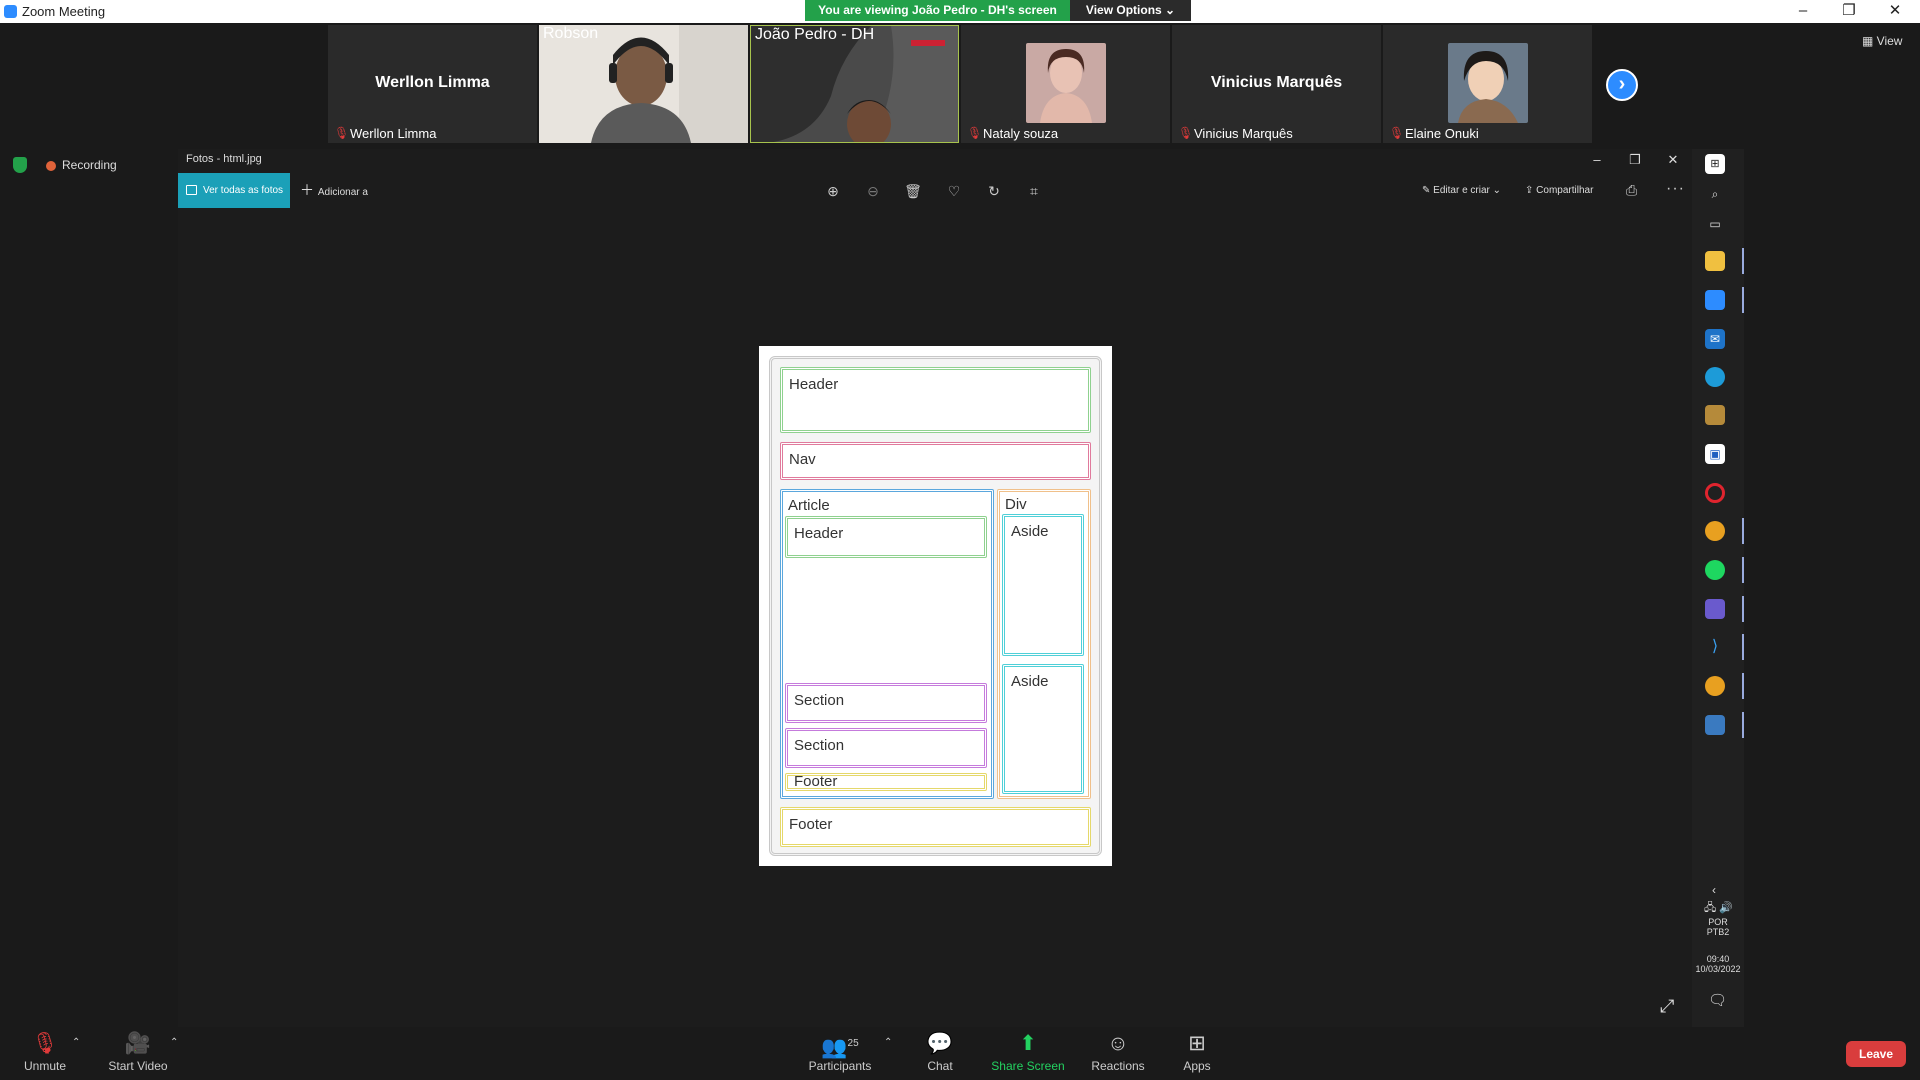 Image resolution: width=1920 pixels, height=1080 pixels. What do you see at coordinates (1895, 11) in the screenshot?
I see `close-button: ✕` at bounding box center [1895, 11].